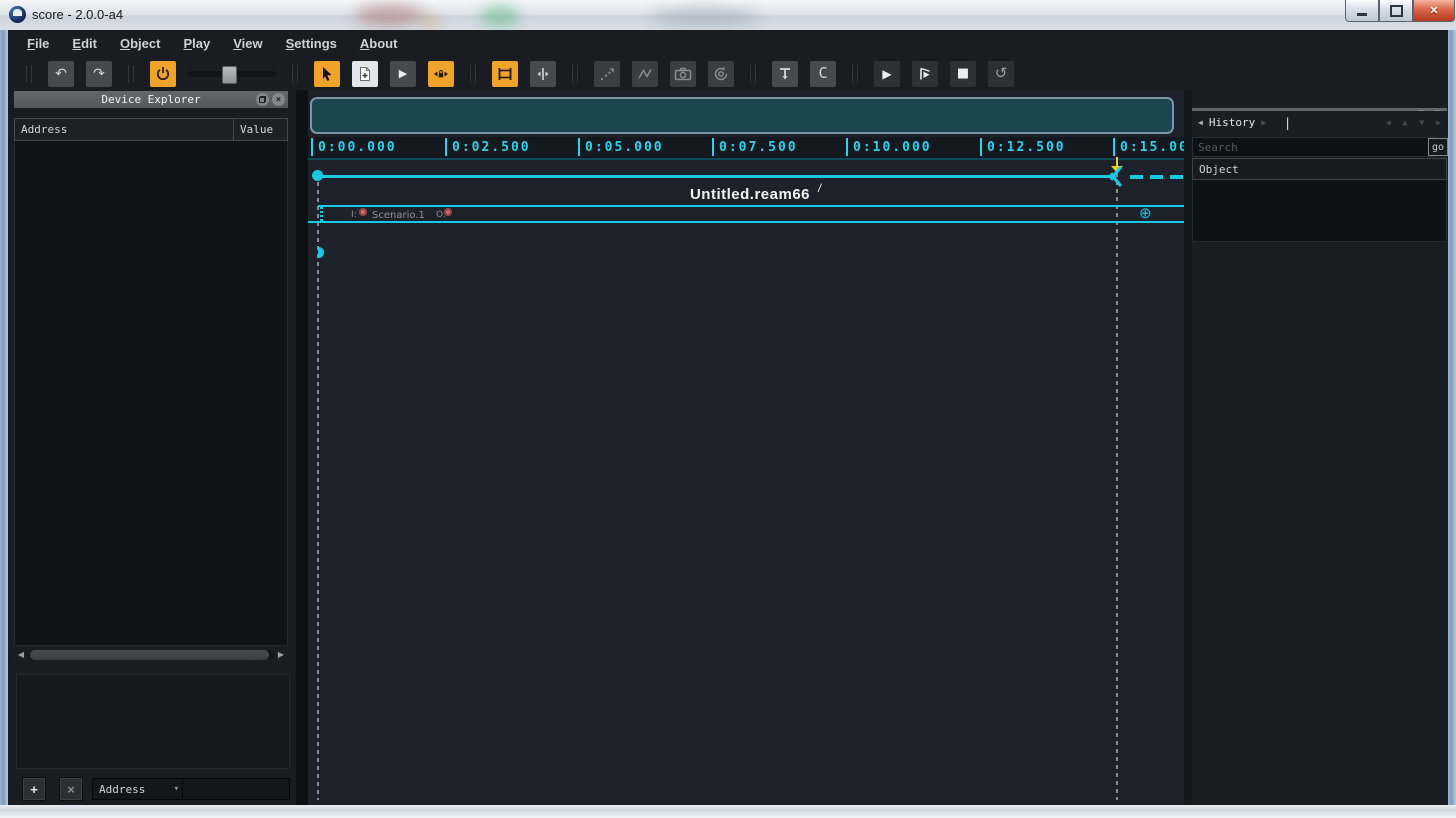 Image resolution: width=1456 pixels, height=818 pixels. I want to click on float-panel-button, so click(262, 99).